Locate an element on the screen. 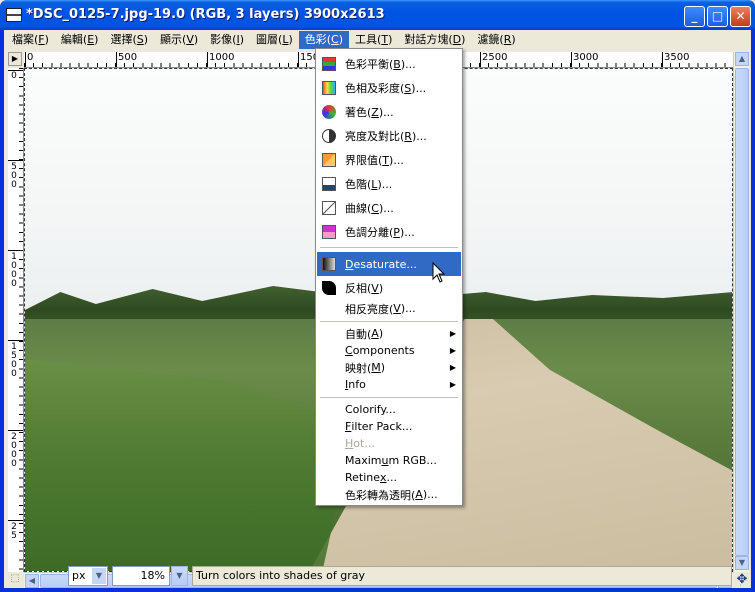 Image resolution: width=755 pixels, height=592 pixels. menu-dialogs: 對話方塊(D) is located at coordinates (434, 40).